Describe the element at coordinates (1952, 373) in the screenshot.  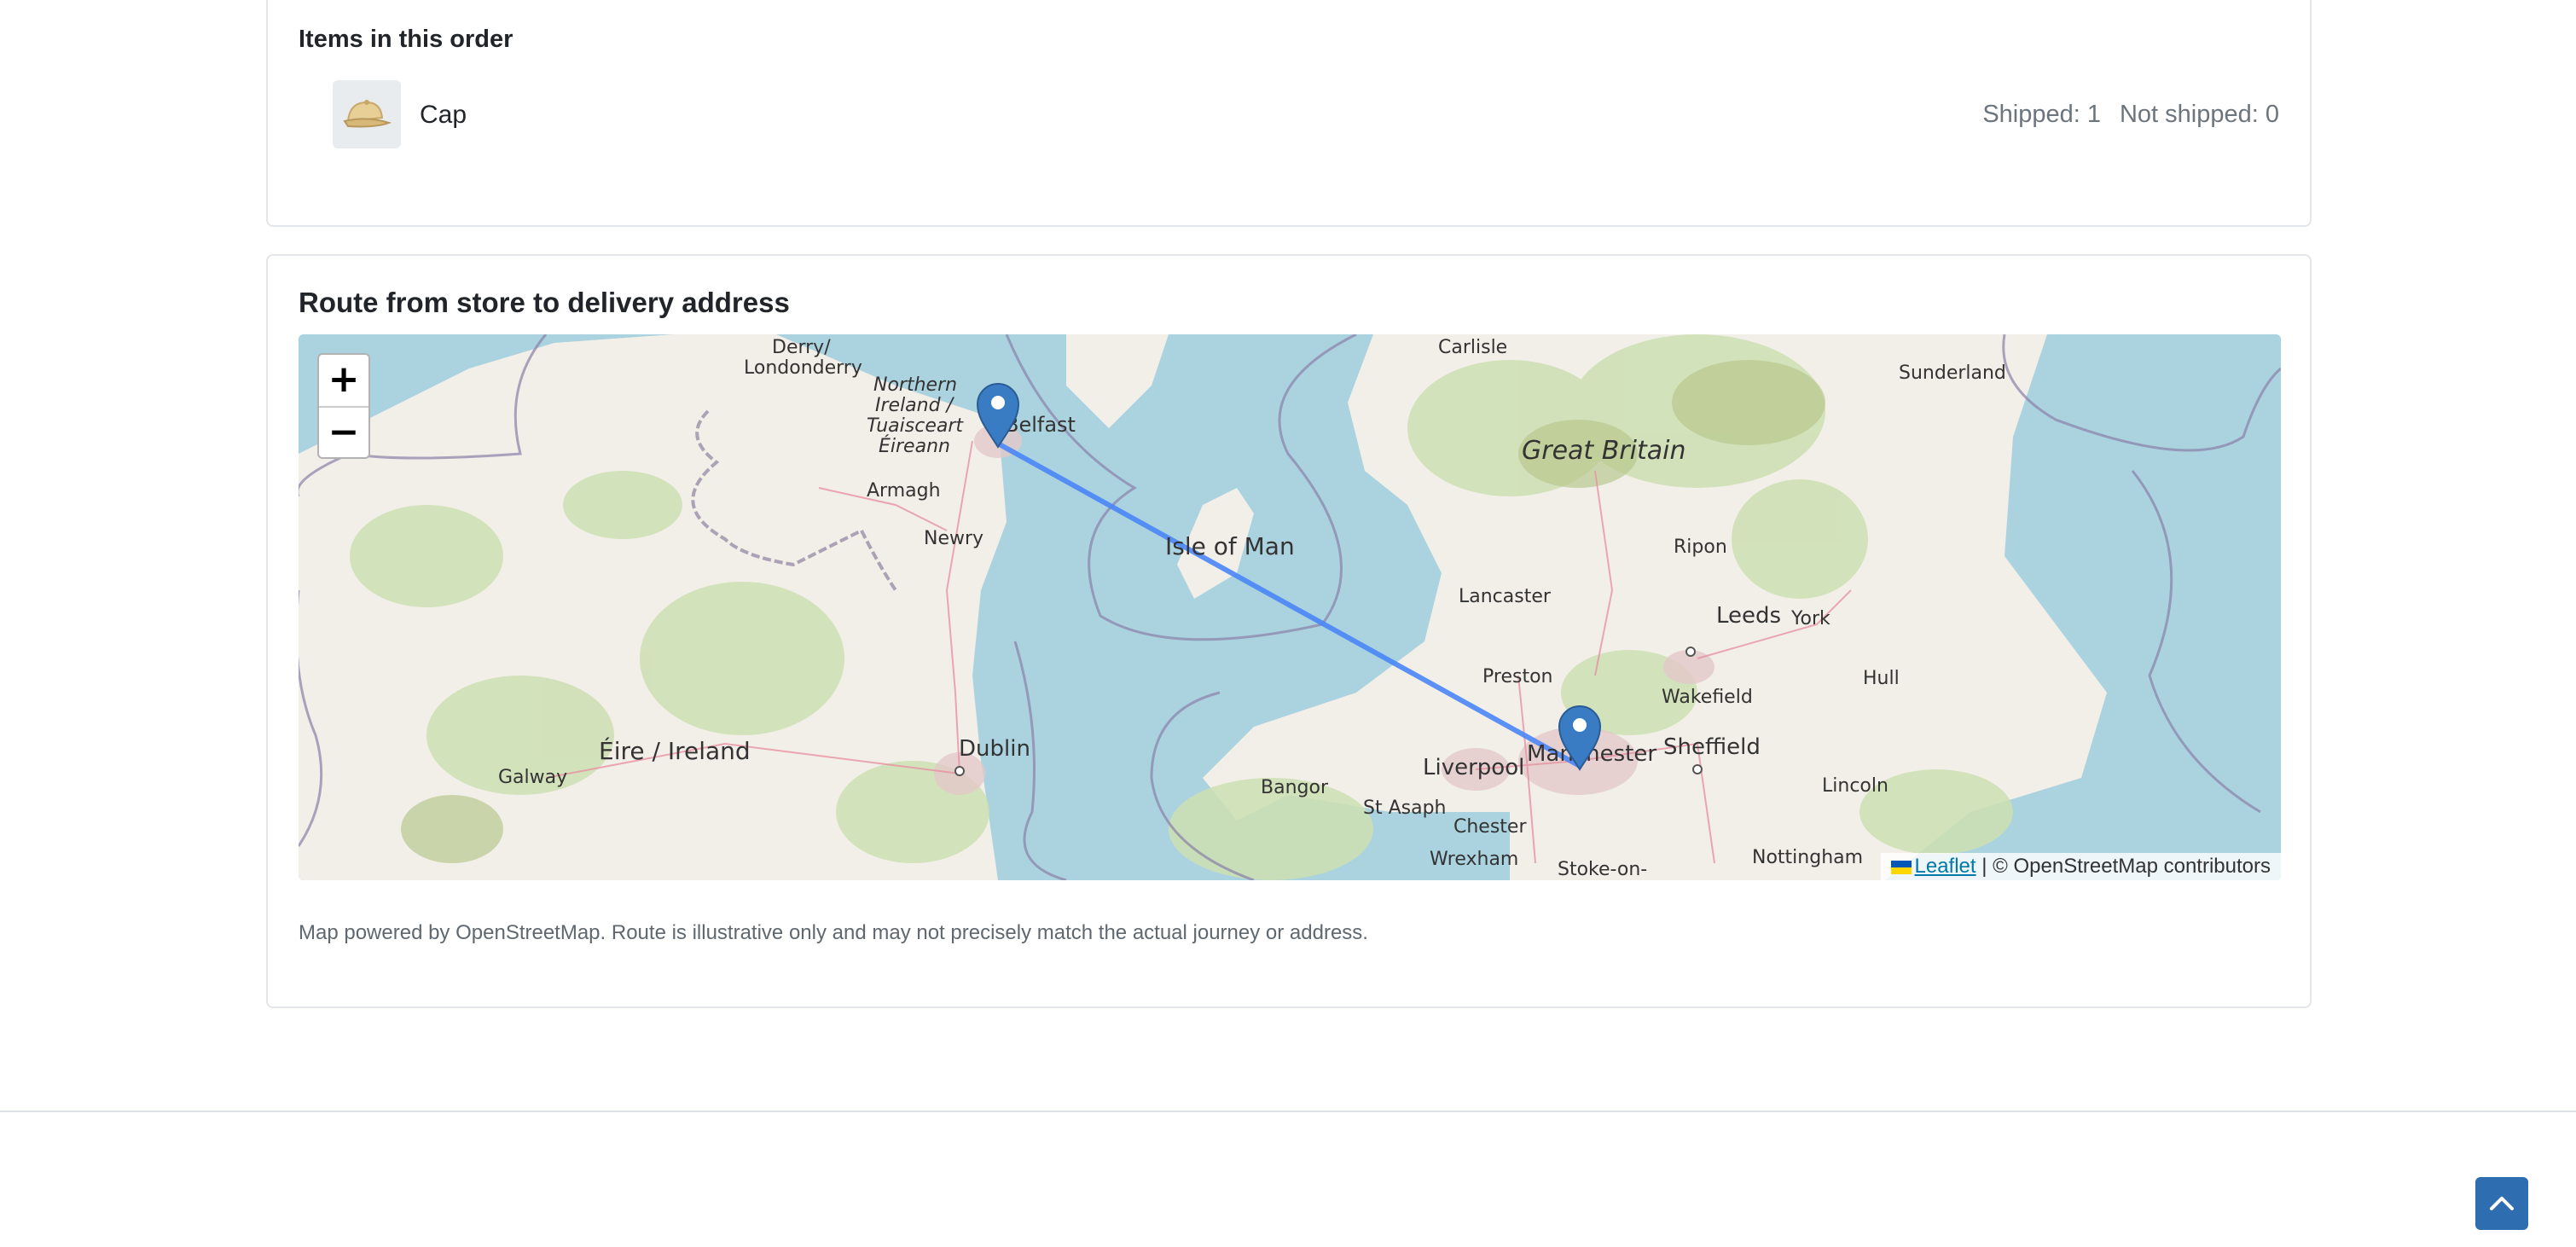
I see `map-label-sunderland: Sunderland` at that location.